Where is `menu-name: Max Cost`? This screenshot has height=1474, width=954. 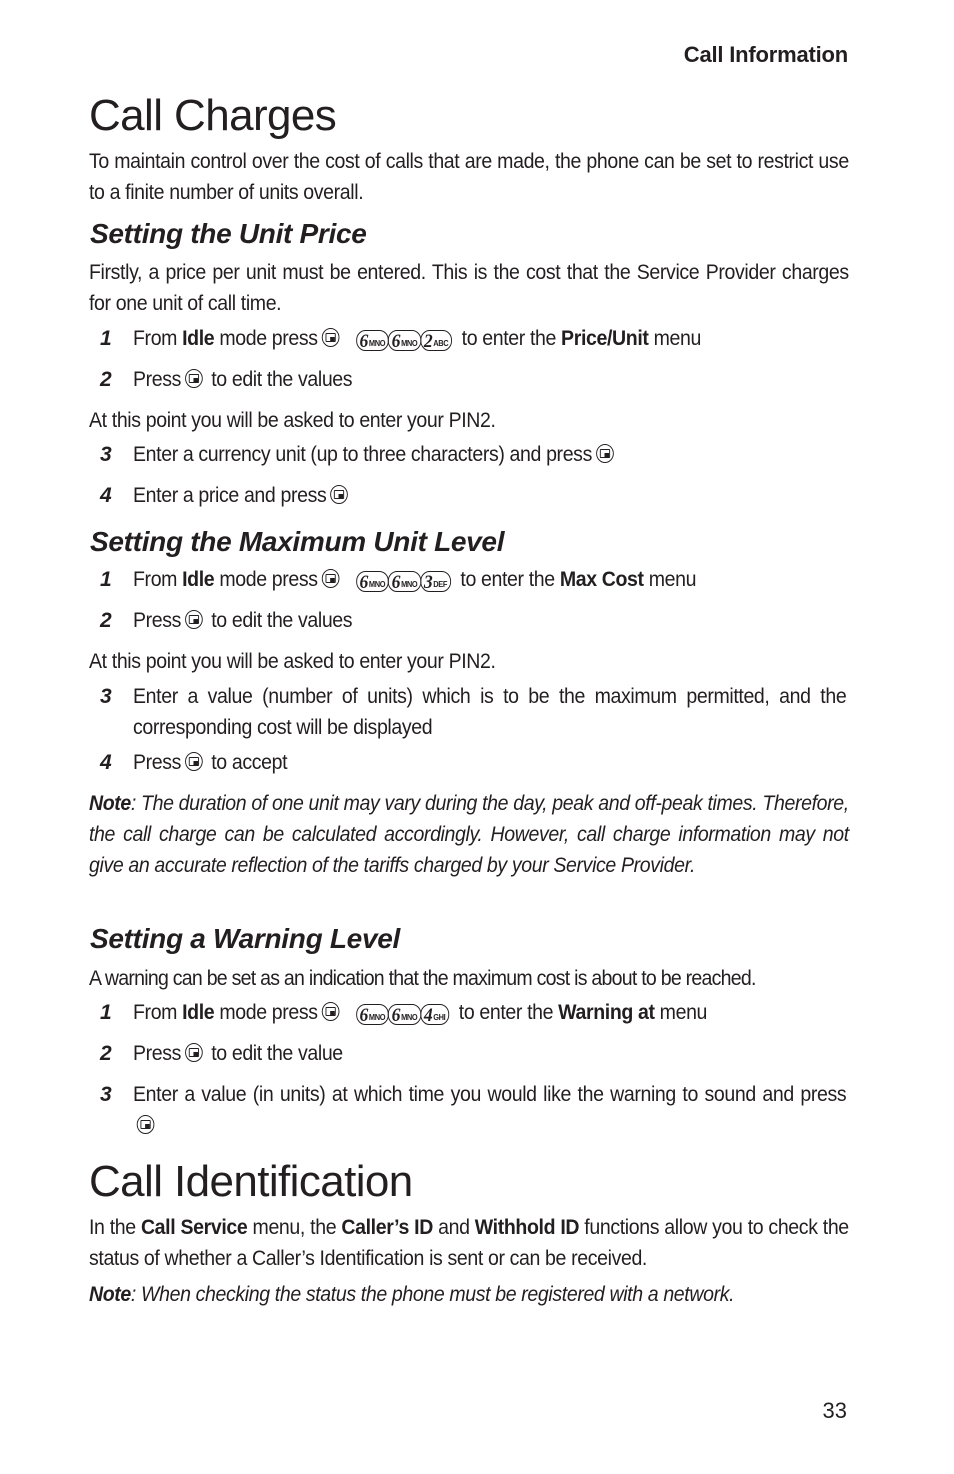
menu-name: Max Cost is located at coordinates (601, 579).